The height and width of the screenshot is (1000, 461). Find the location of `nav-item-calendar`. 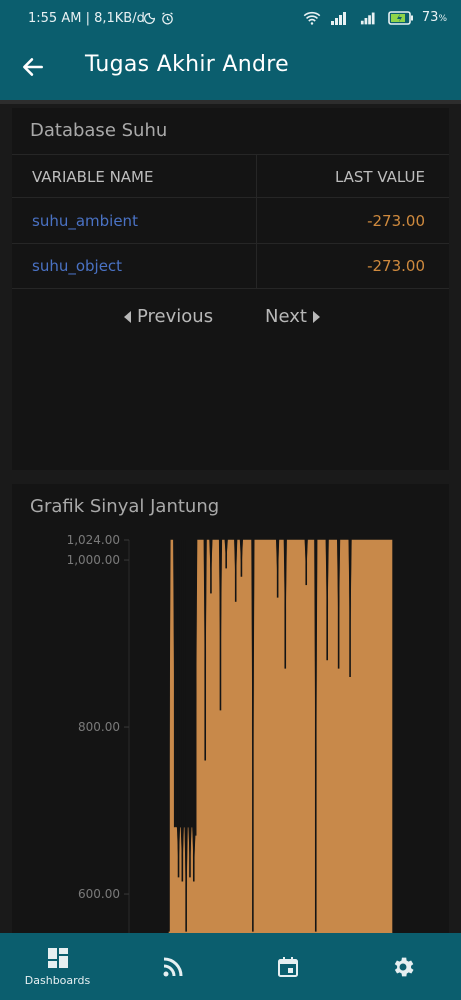

nav-item-calendar is located at coordinates (287, 966).